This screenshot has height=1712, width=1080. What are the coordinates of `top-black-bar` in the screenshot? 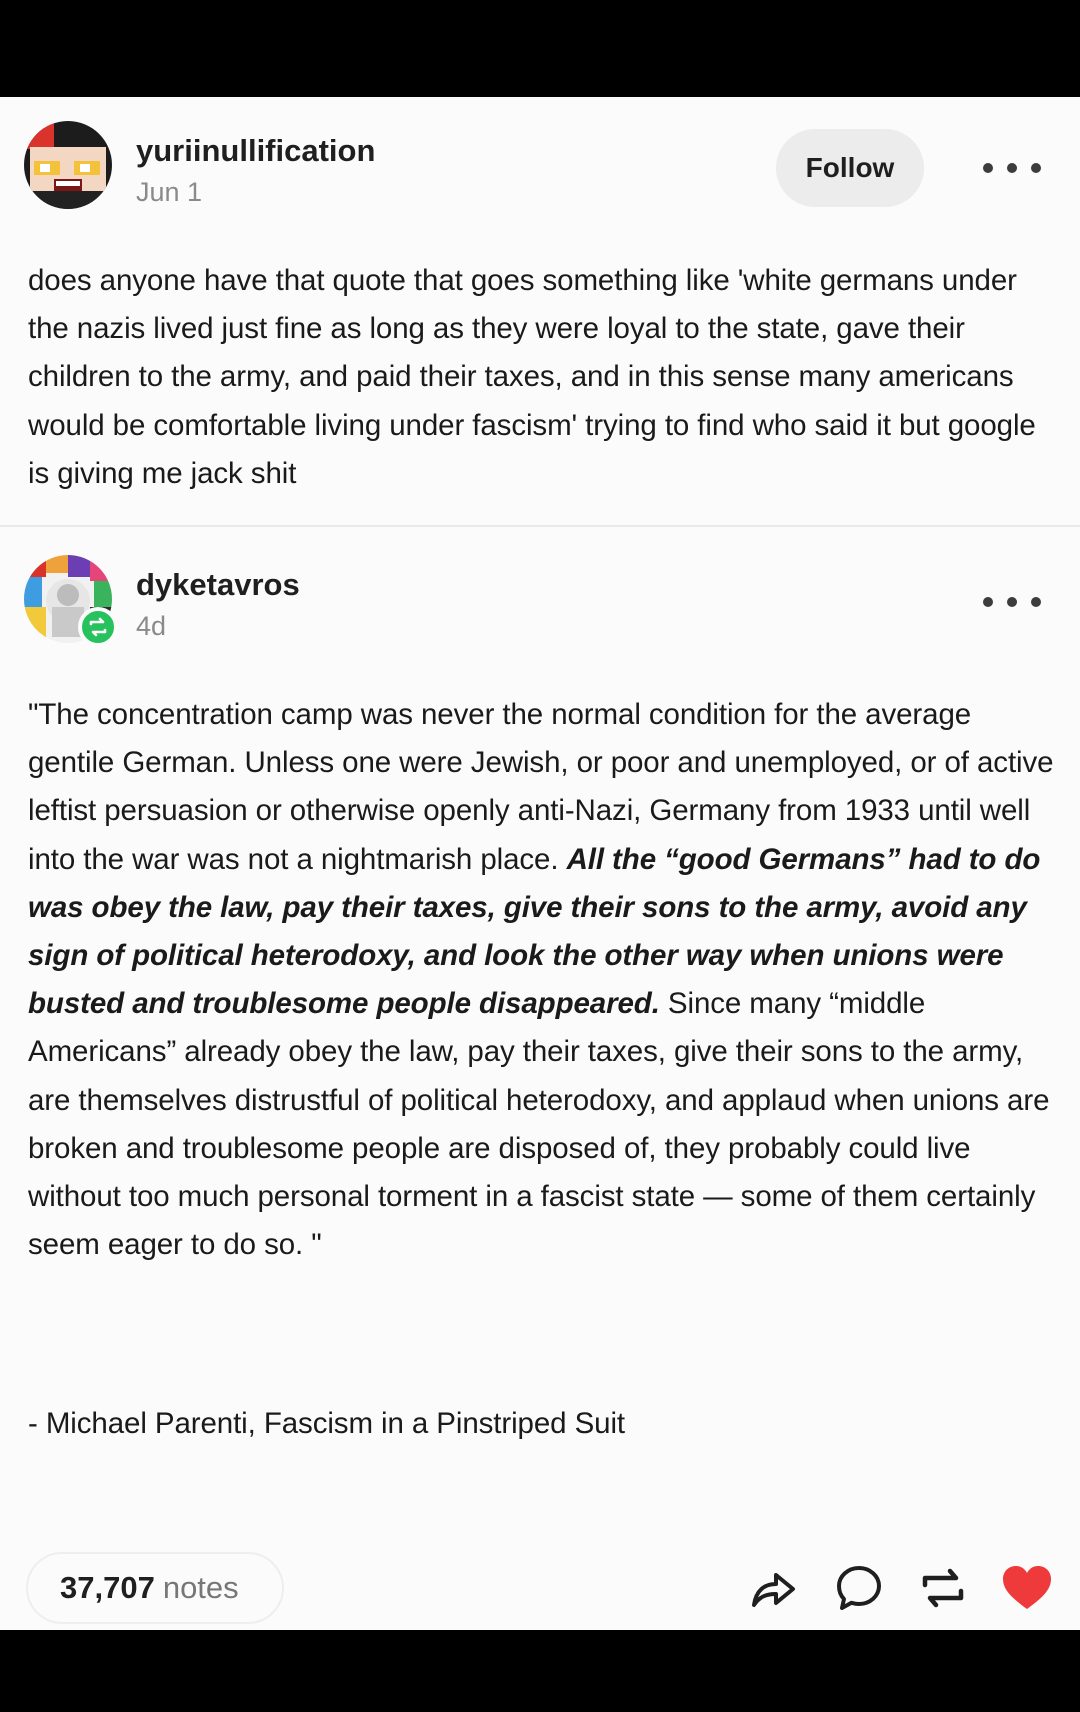 It's located at (540, 48).